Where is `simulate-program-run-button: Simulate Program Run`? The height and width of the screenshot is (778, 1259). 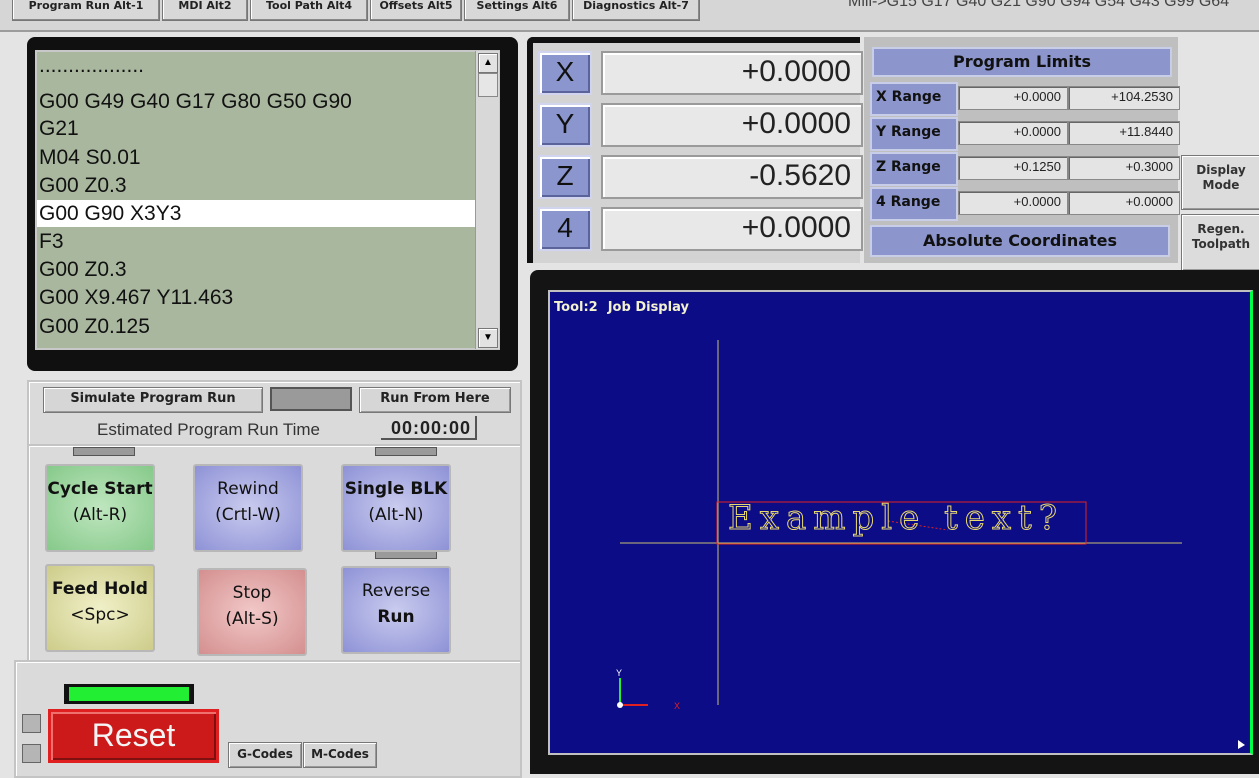 simulate-program-run-button: Simulate Program Run is located at coordinates (153, 400).